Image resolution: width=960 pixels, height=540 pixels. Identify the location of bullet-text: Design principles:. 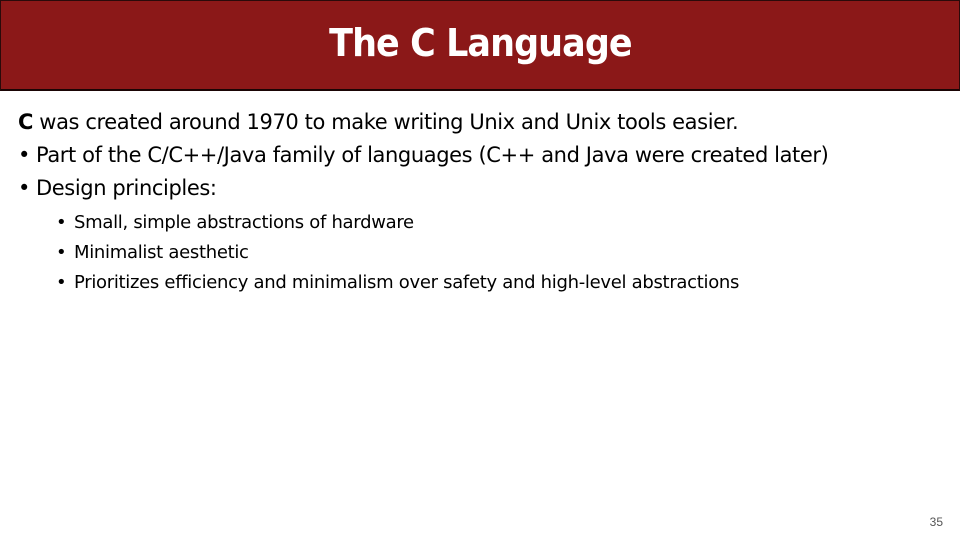
(126, 188).